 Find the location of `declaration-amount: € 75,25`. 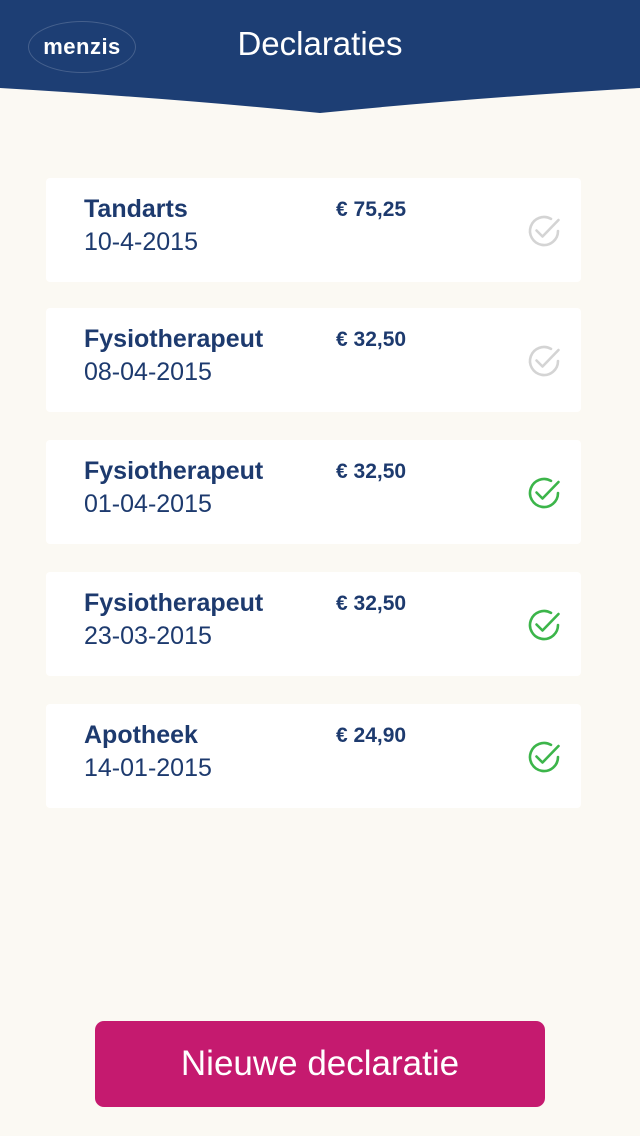

declaration-amount: € 75,25 is located at coordinates (371, 209).